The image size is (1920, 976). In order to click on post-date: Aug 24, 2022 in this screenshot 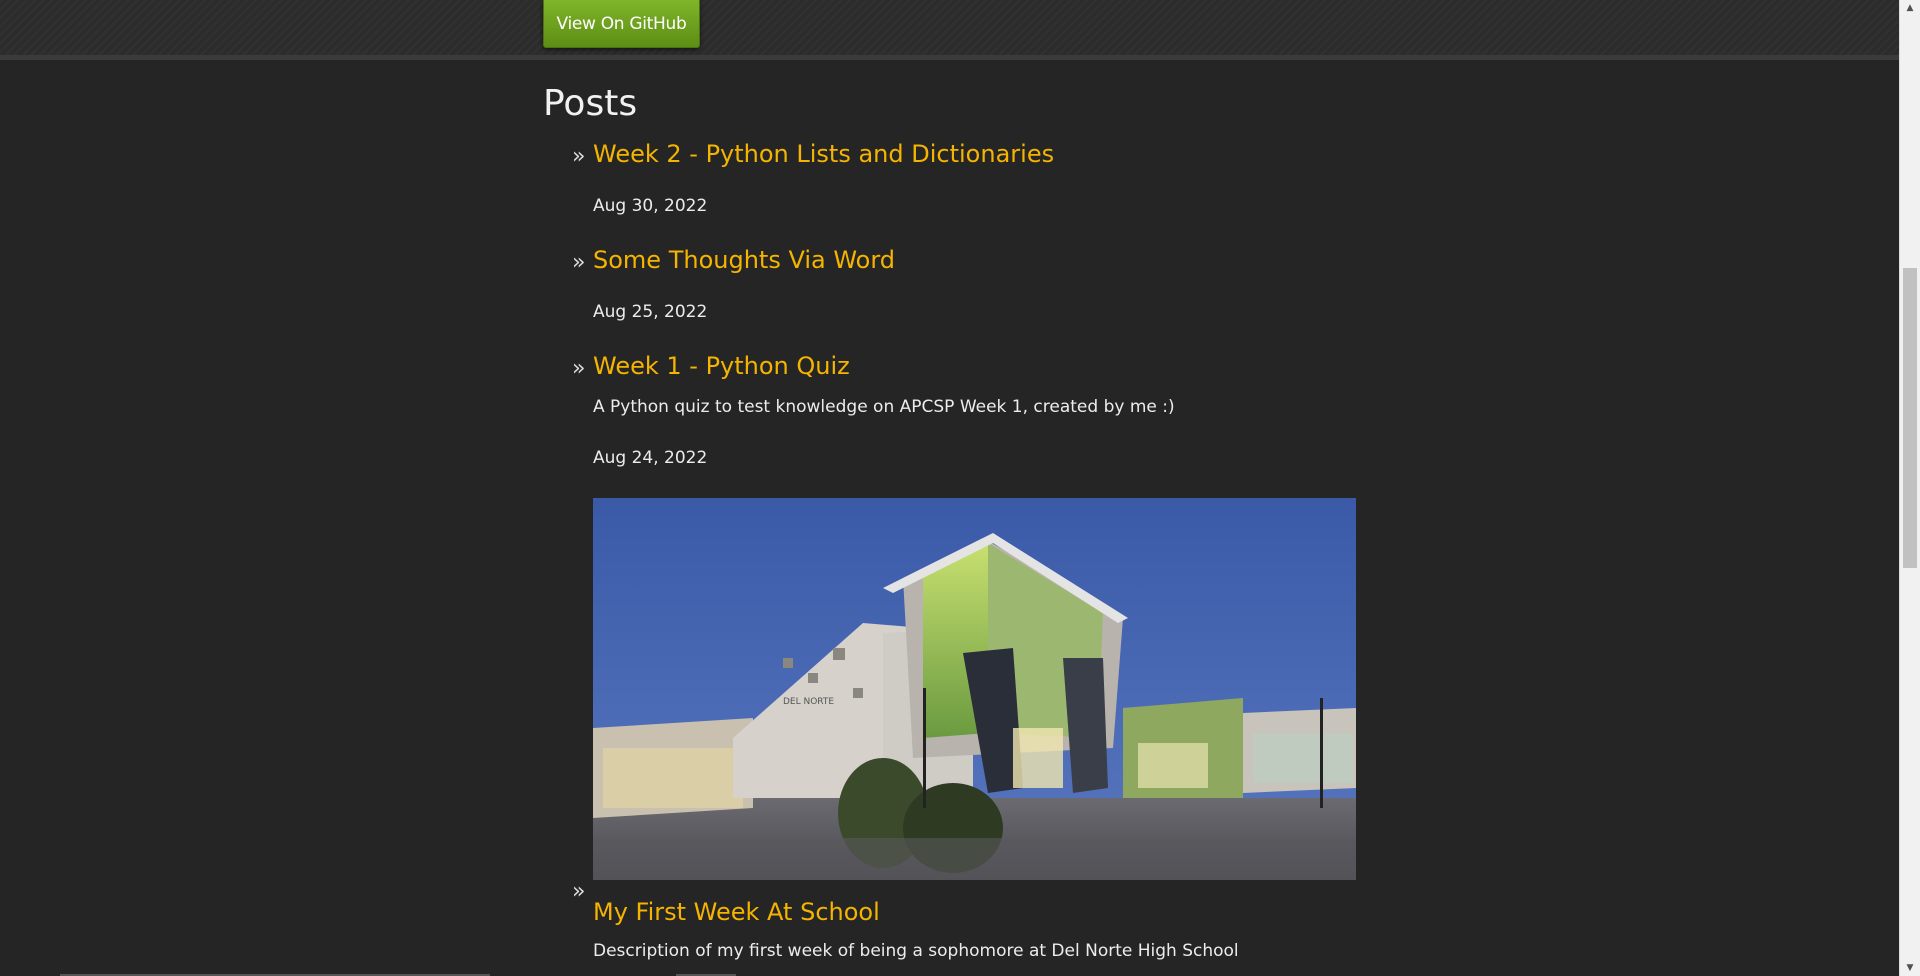, I will do `click(650, 458)`.